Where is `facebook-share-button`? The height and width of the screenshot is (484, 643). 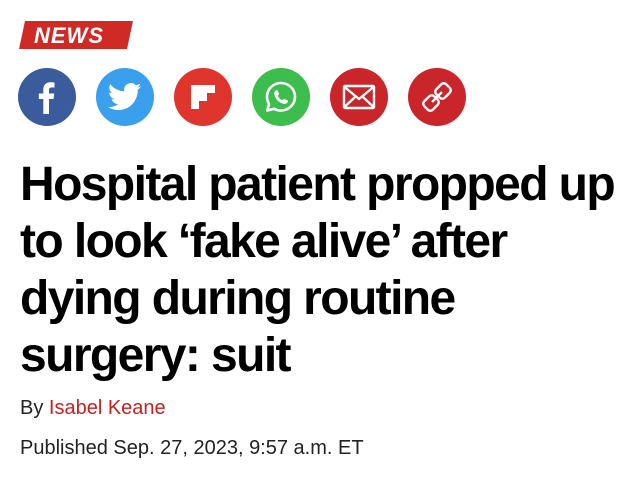
facebook-share-button is located at coordinates (47, 97).